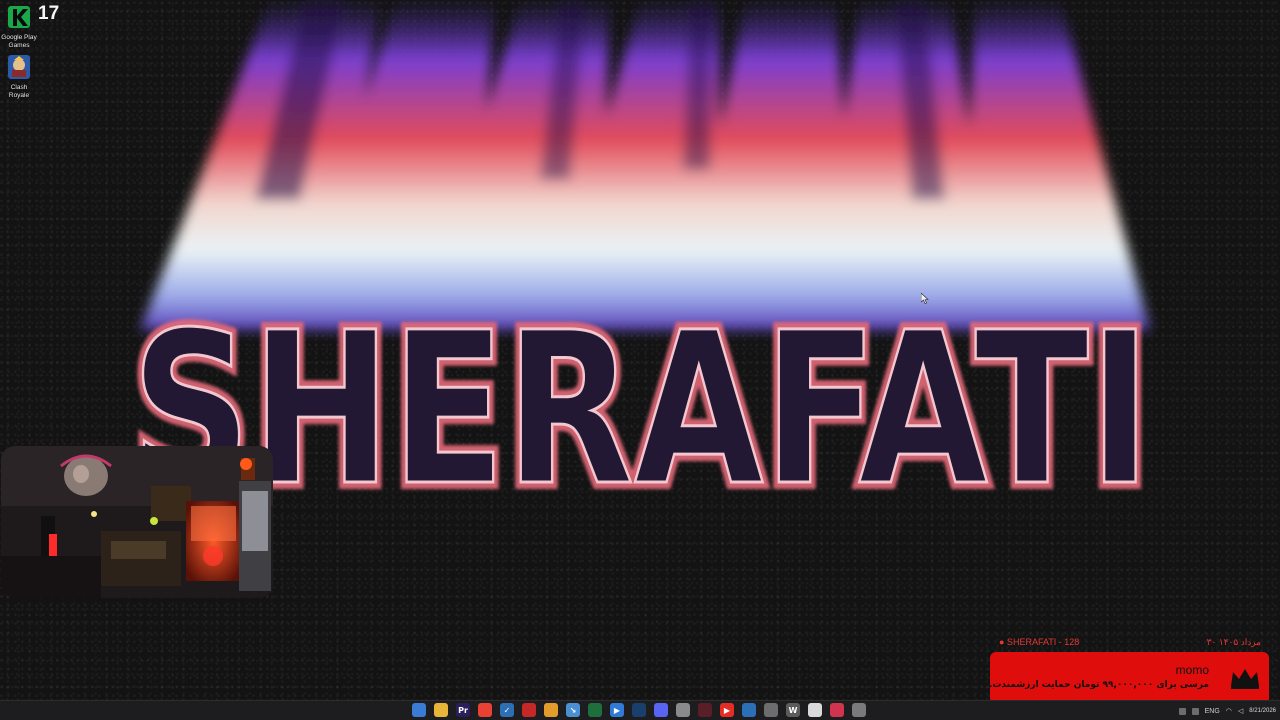 The image size is (1280, 720). Describe the element at coordinates (617, 710) in the screenshot. I see `app-play-icon: ▶` at that location.